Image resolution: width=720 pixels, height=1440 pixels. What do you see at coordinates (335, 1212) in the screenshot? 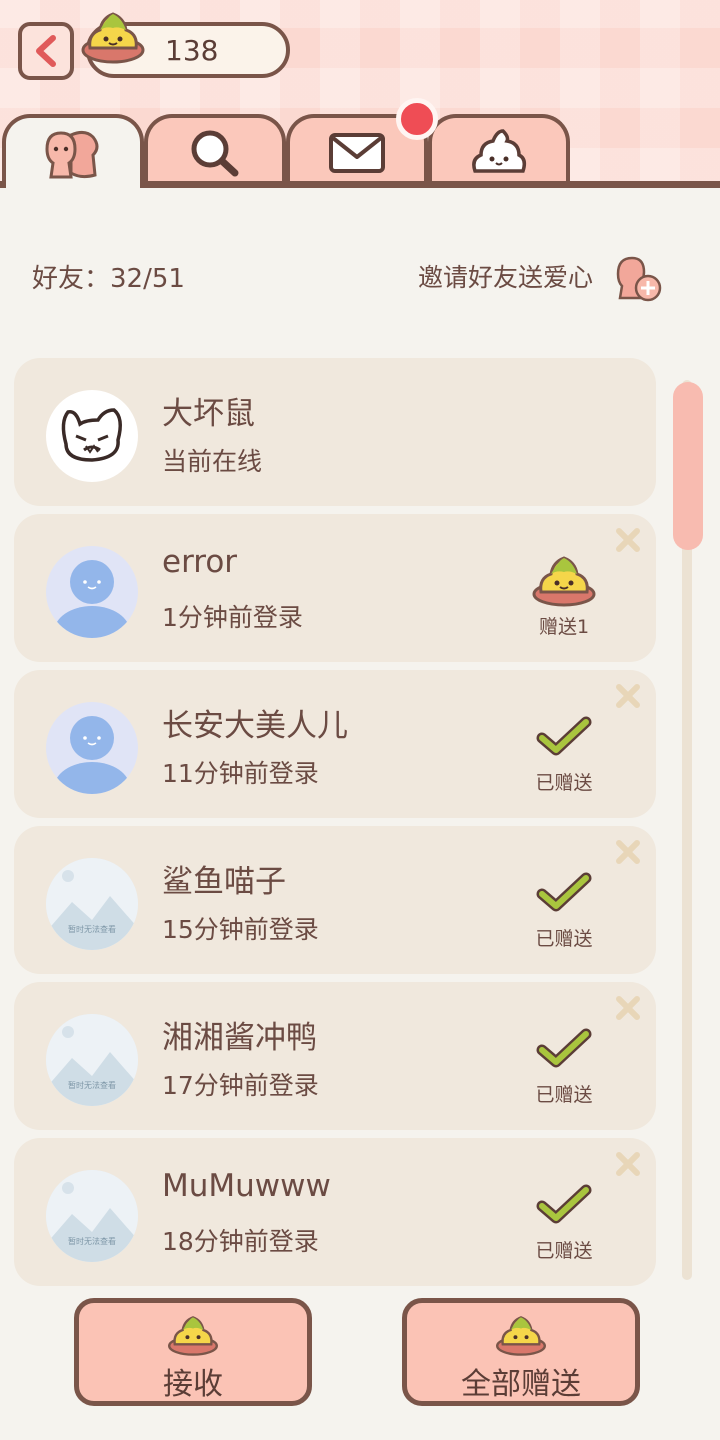
I see `friend-card: 暂时无法查看 MuMuwww 18分钟前登录 已赠送` at bounding box center [335, 1212].